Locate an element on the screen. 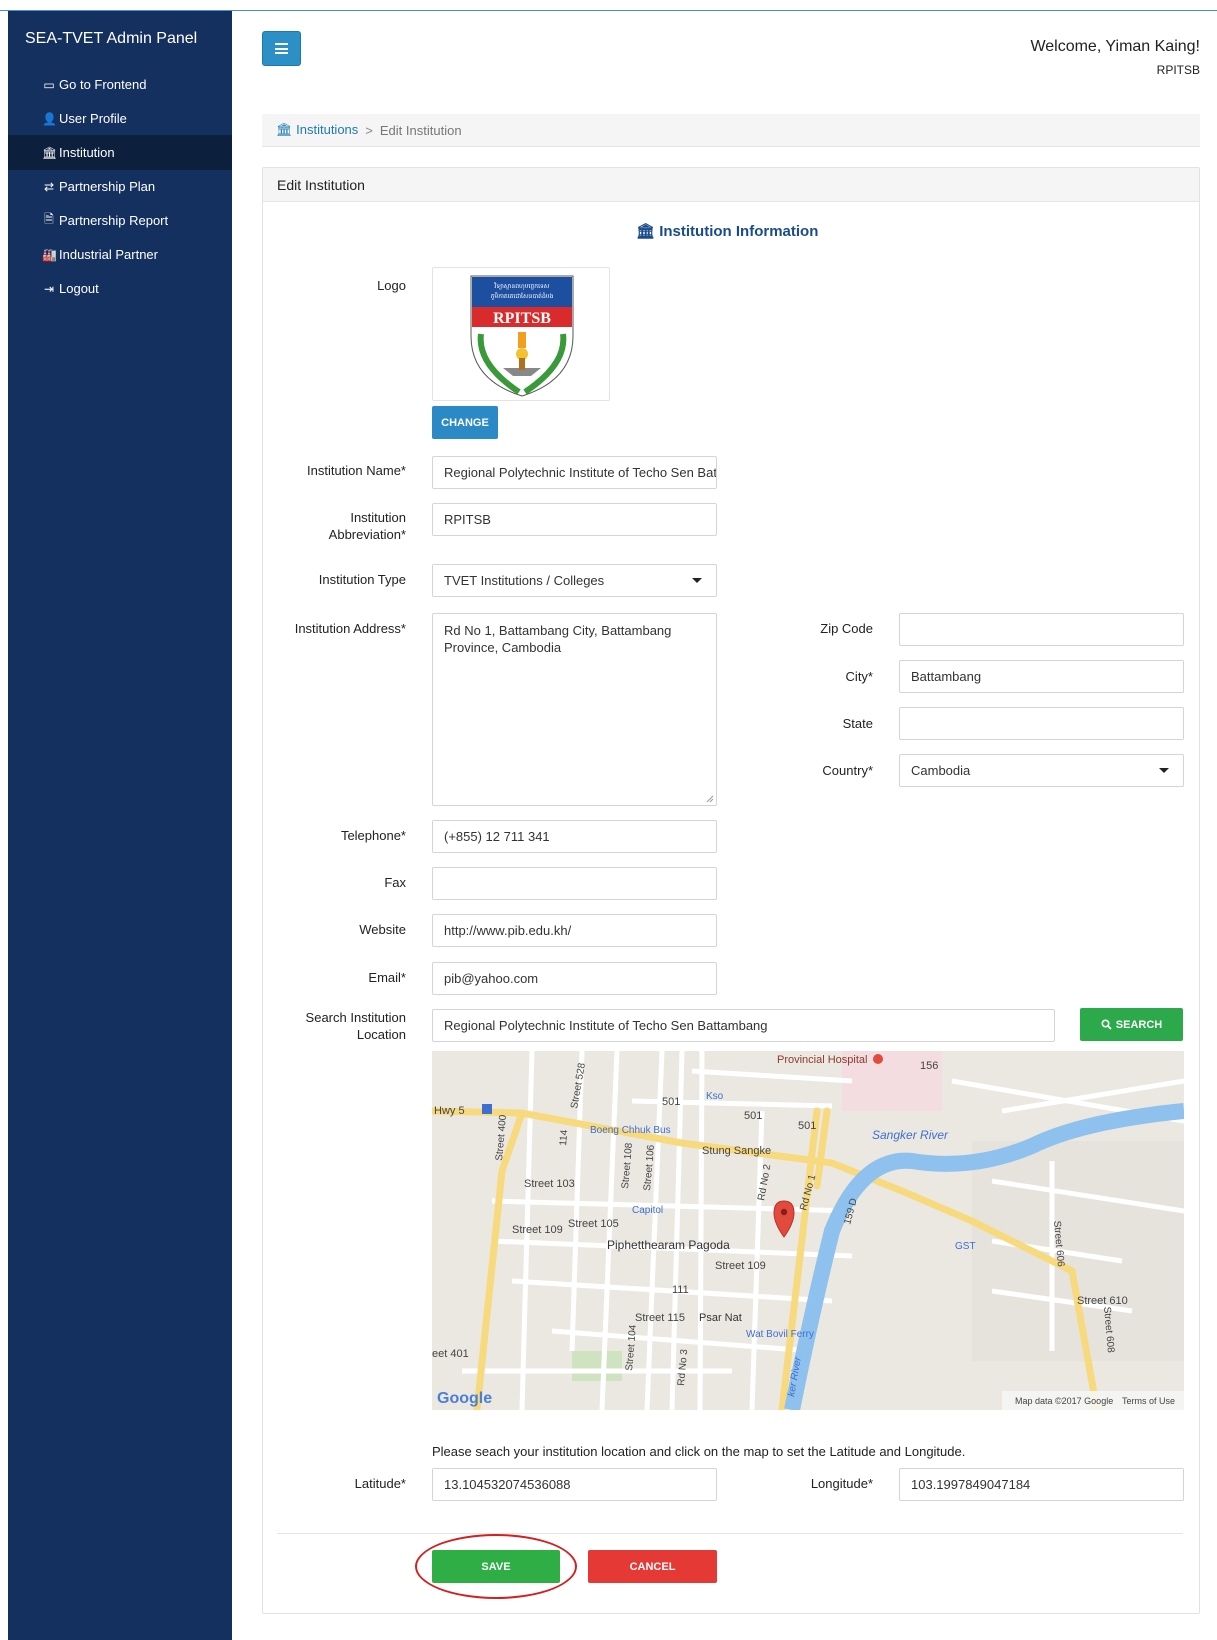 This screenshot has height=1640, width=1217. logo-label: Logo is located at coordinates (391, 285).